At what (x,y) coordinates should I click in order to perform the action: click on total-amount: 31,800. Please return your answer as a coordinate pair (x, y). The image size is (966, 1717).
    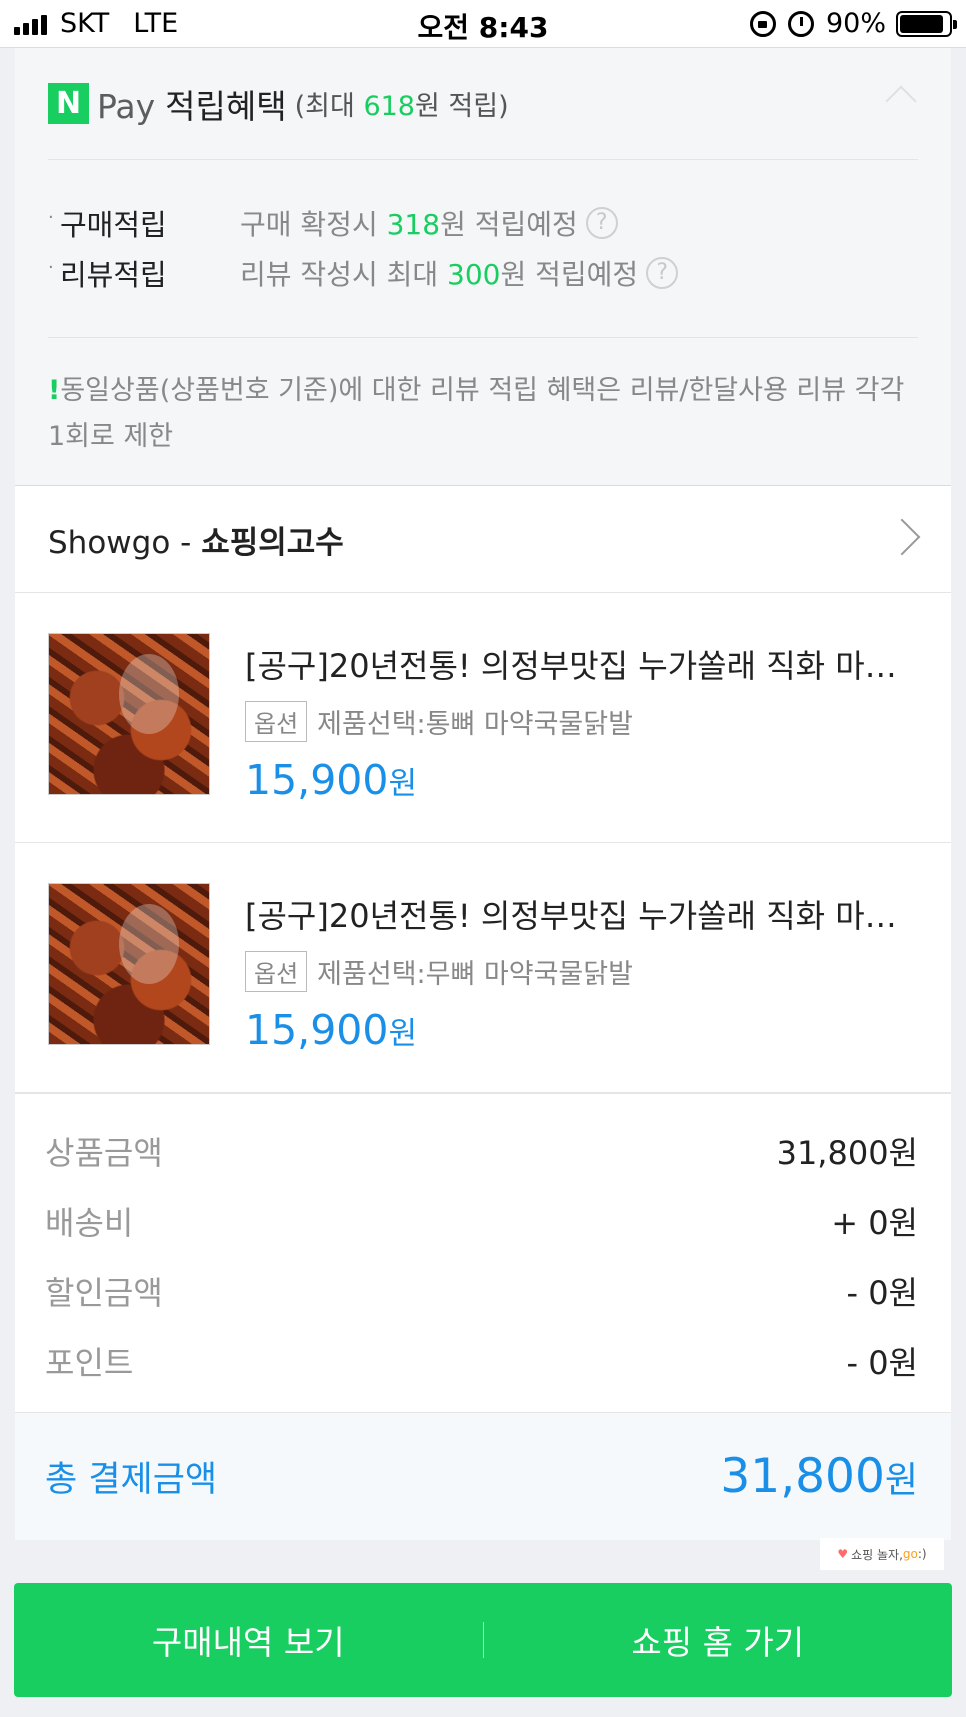
    Looking at the image, I should click on (802, 1476).